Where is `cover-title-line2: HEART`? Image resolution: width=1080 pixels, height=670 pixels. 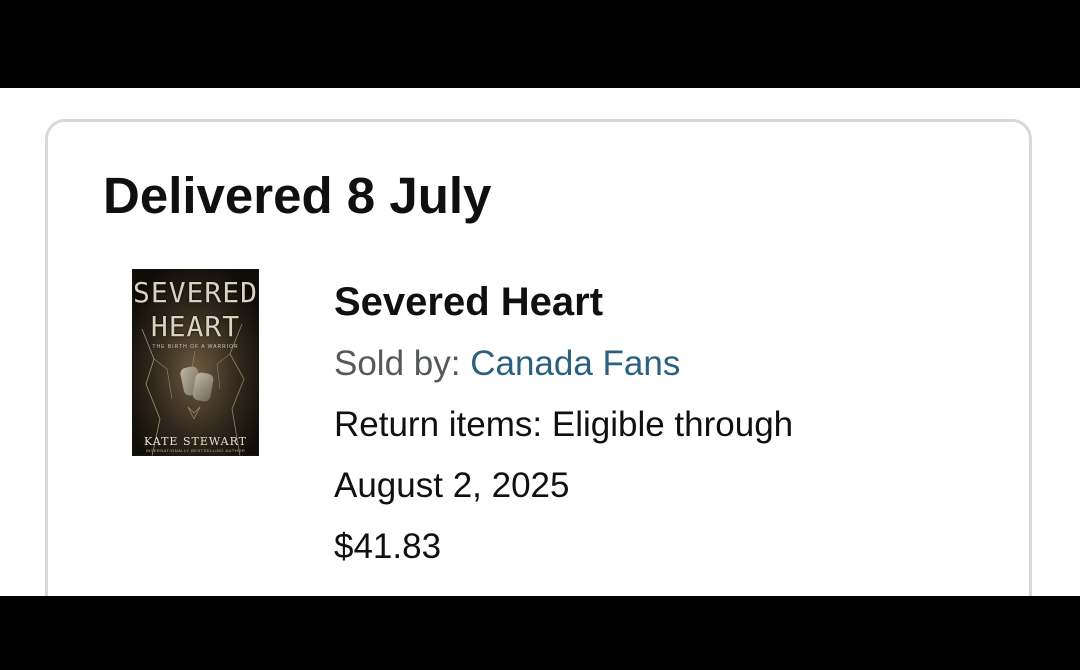 cover-title-line2: HEART is located at coordinates (195, 326).